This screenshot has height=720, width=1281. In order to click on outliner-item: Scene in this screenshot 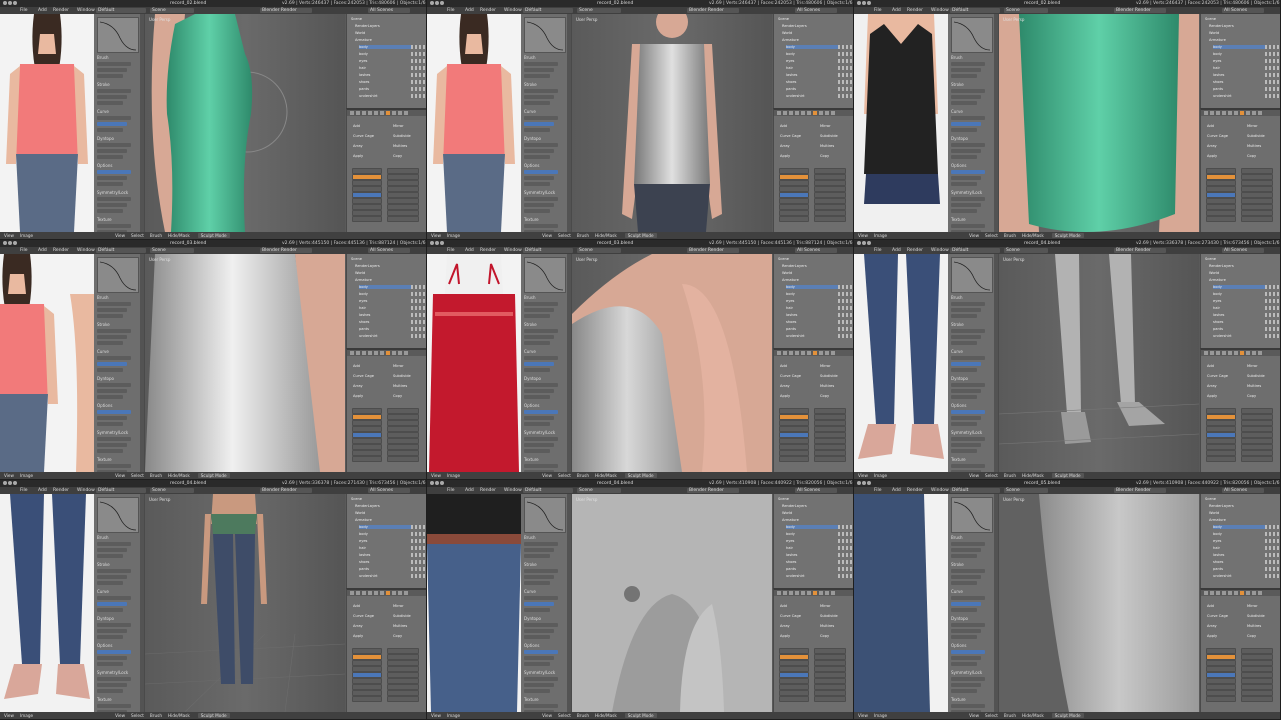, I will do `click(813, 259)`.